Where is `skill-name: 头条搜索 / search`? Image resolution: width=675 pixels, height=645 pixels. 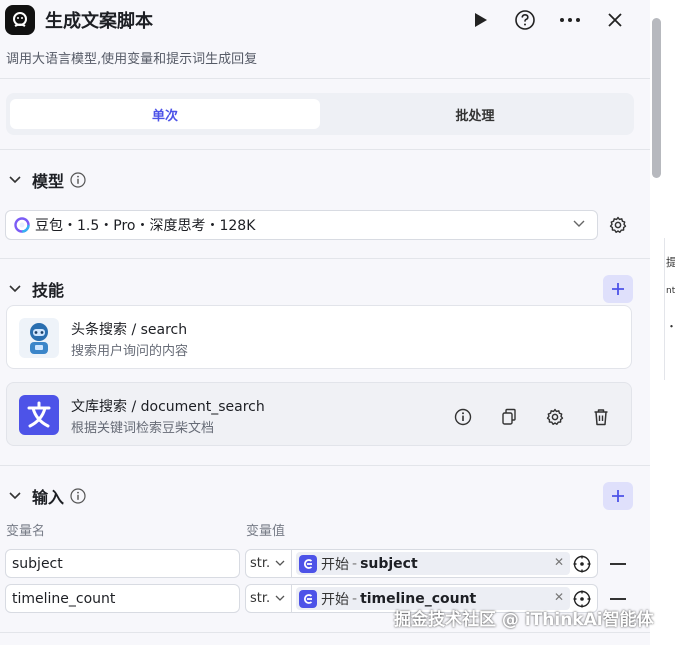 skill-name: 头条搜索 / search is located at coordinates (129, 330).